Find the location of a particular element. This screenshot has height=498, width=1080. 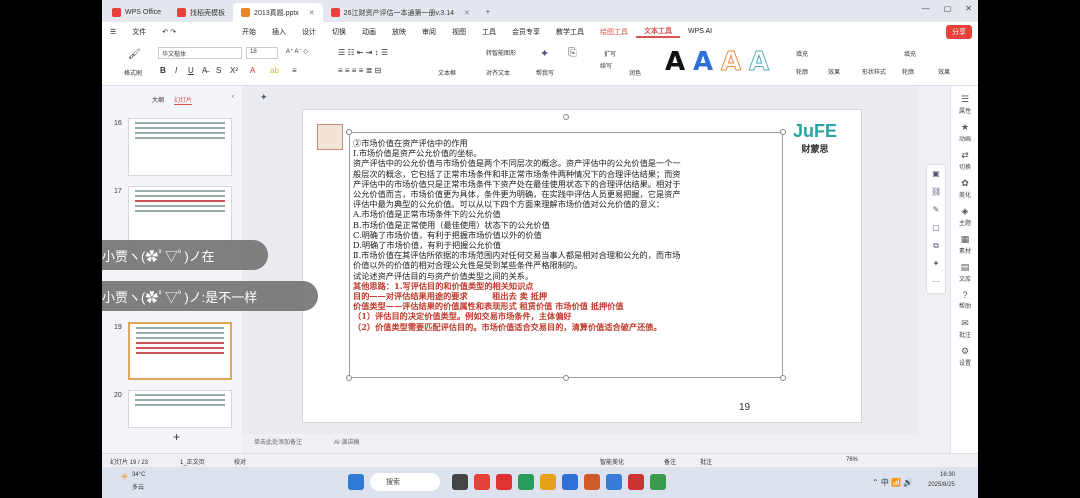

align-buttons: ≡ ≡ ≡ ≡ ≣ ⊟ is located at coordinates (359, 70).